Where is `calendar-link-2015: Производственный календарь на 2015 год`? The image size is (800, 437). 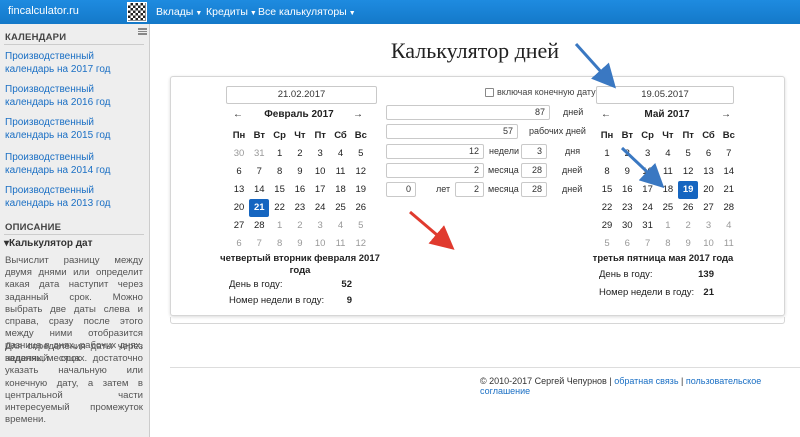 calendar-link-2015: Производственный календарь на 2015 год is located at coordinates (75, 129).